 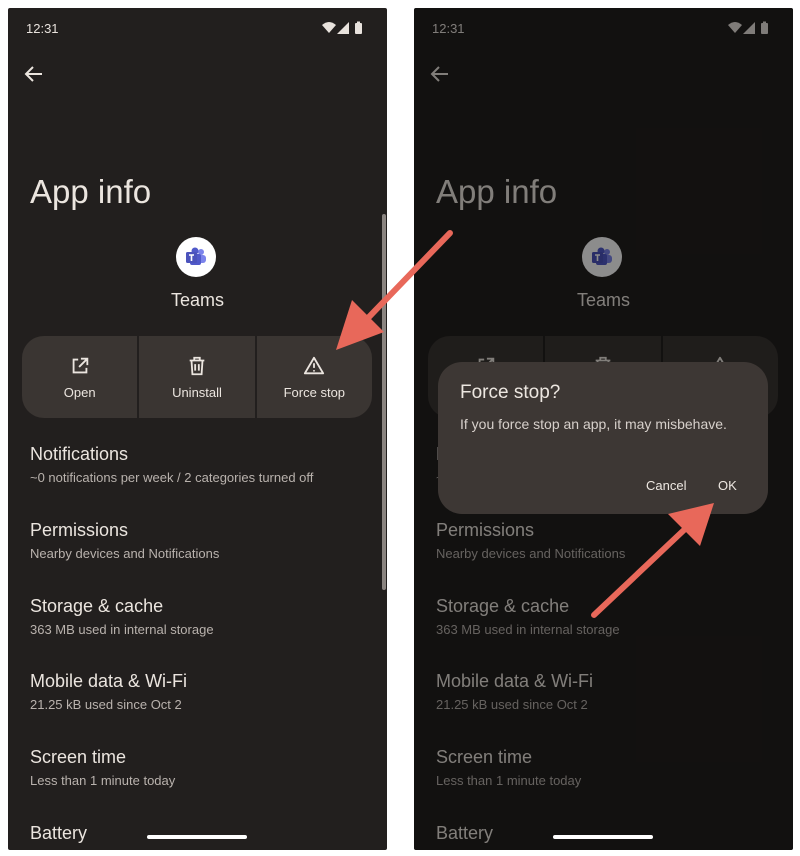 I want to click on settings-item-title: Storage & cache, so click(x=97, y=606).